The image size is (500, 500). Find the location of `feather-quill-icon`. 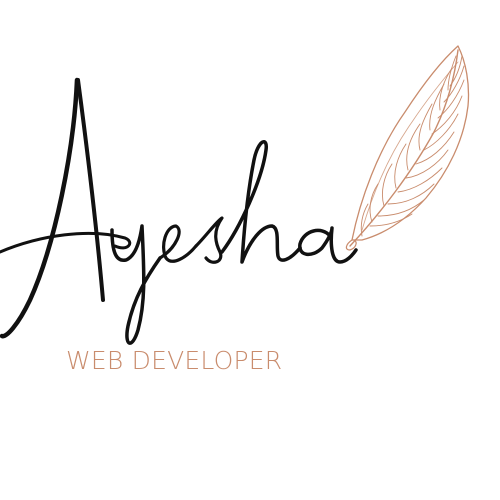

feather-quill-icon is located at coordinates (407, 148).